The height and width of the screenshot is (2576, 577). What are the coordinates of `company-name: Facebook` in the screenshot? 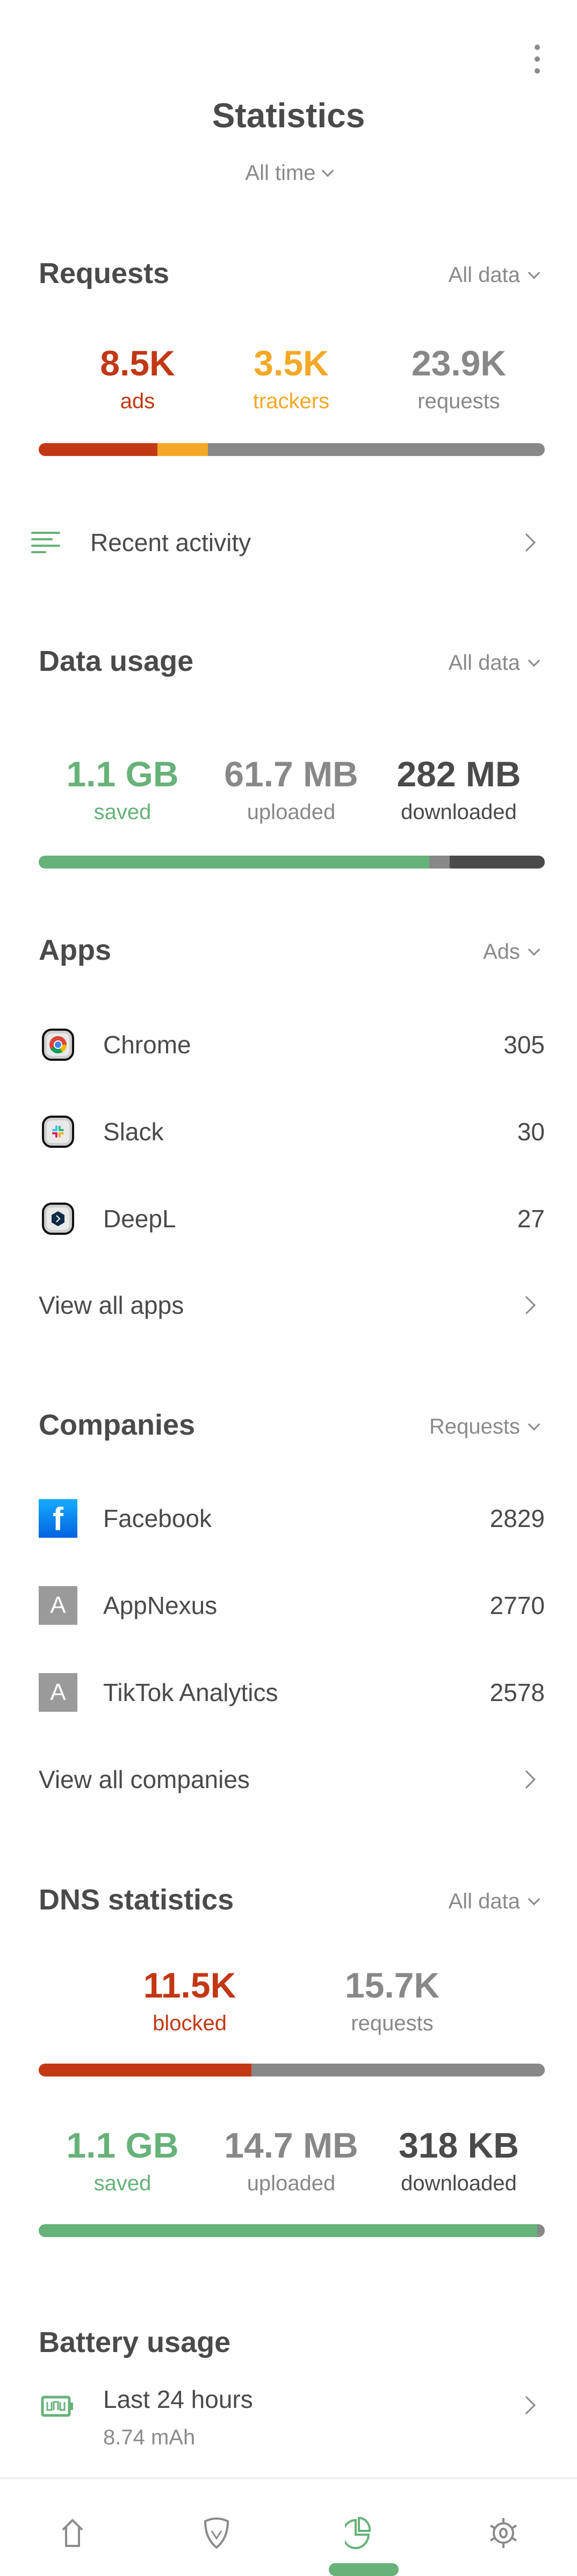 It's located at (157, 1518).